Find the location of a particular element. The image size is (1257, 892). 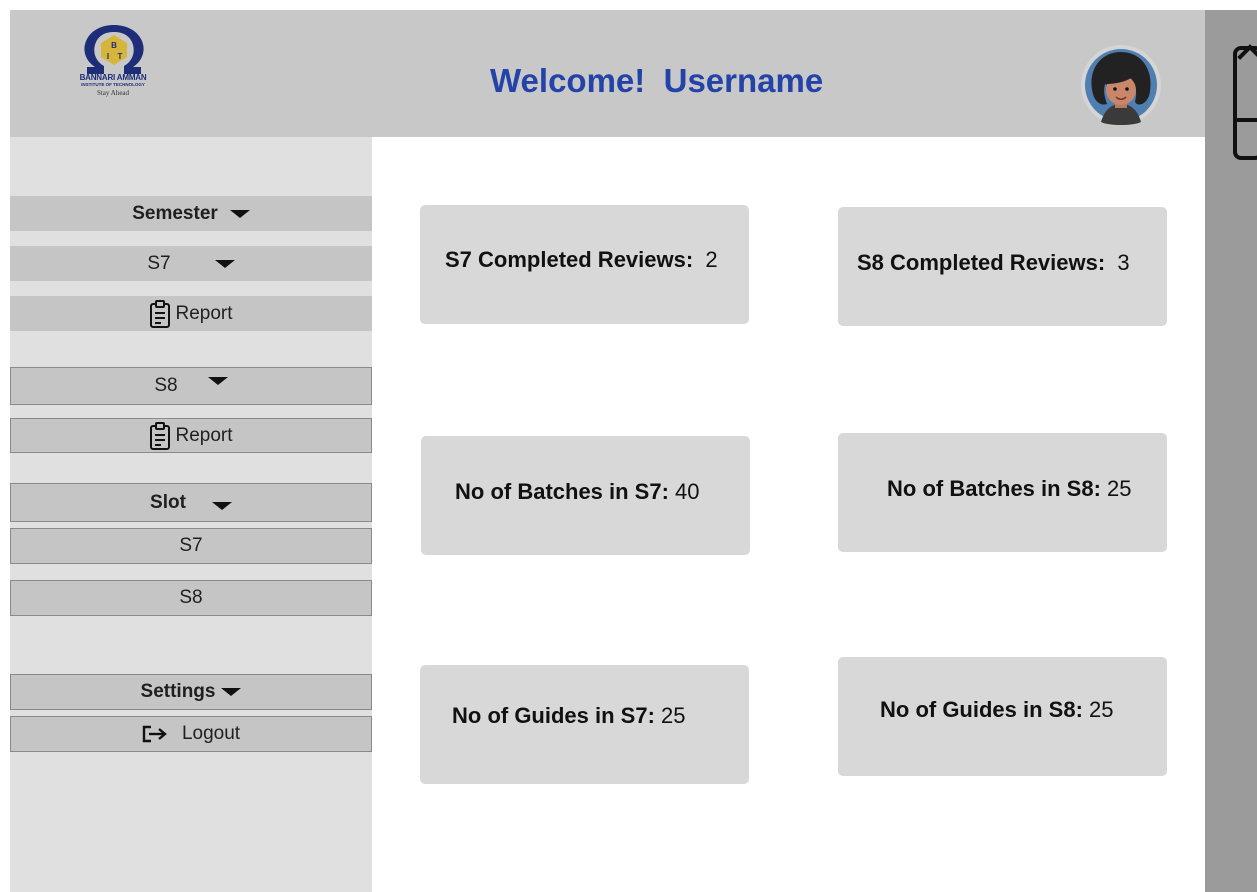

welcome-heading: Welcome! Username is located at coordinates (700, 84).